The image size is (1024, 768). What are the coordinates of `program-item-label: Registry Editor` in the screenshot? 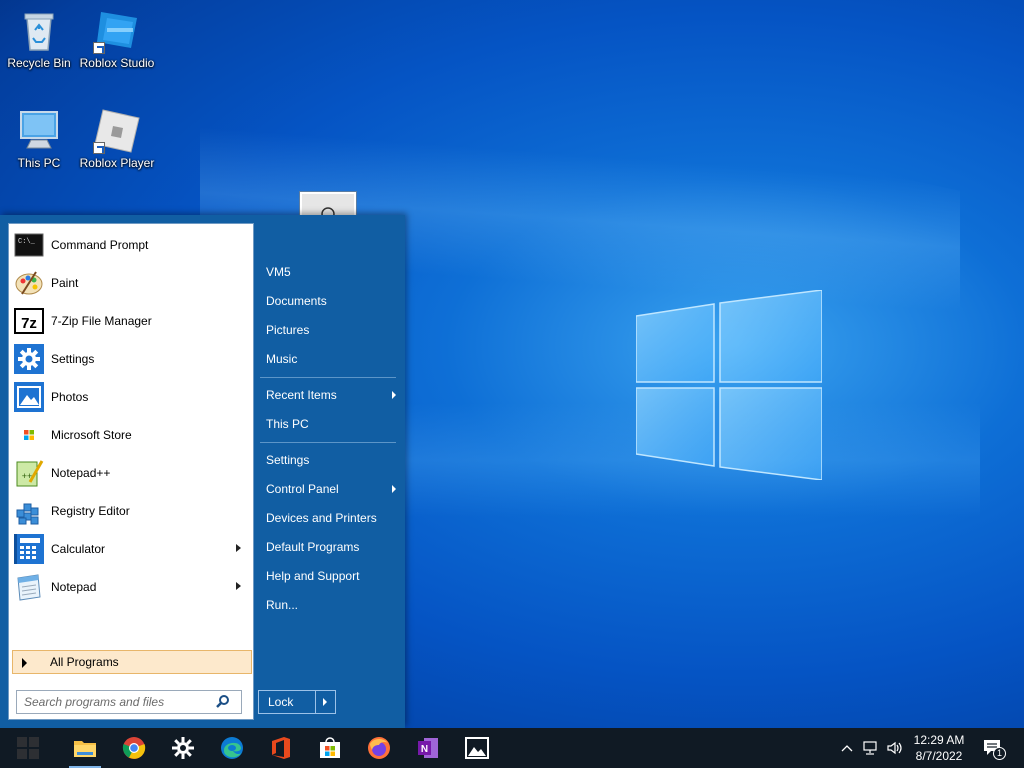 It's located at (90, 511).